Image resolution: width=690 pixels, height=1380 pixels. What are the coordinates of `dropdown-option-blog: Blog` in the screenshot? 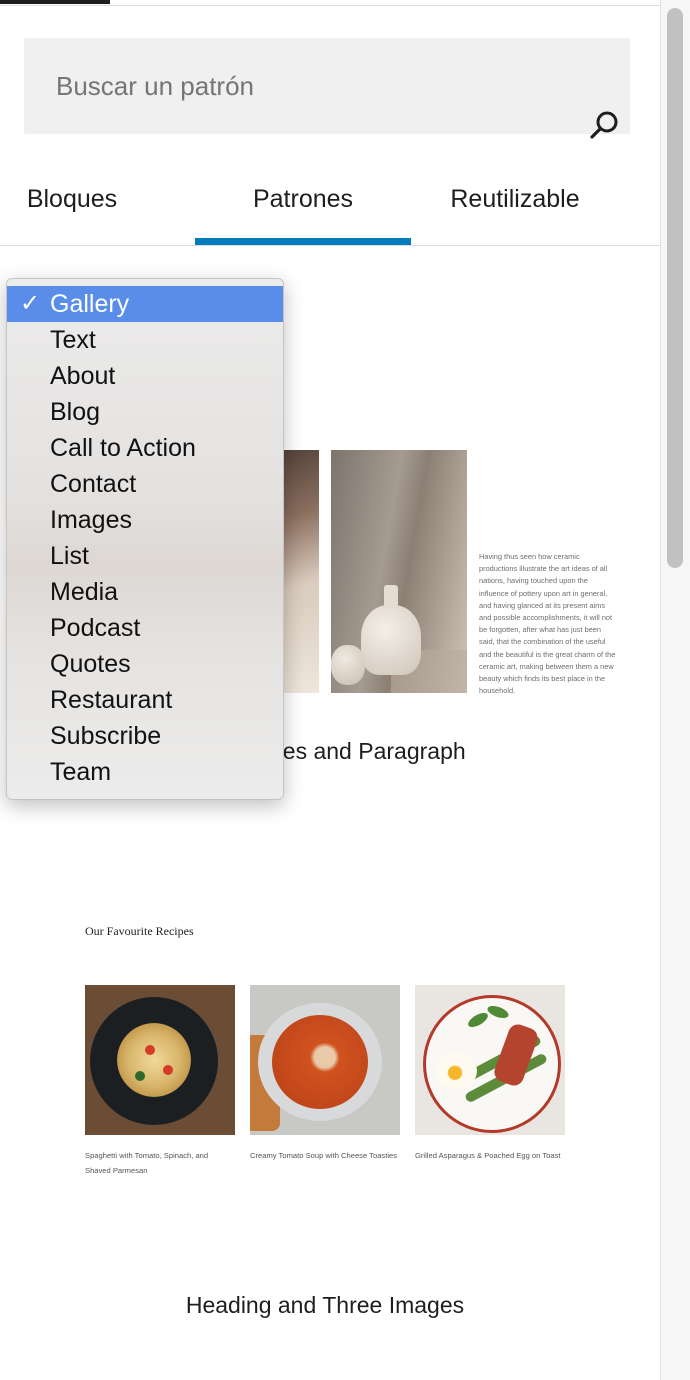 It's located at (145, 412).